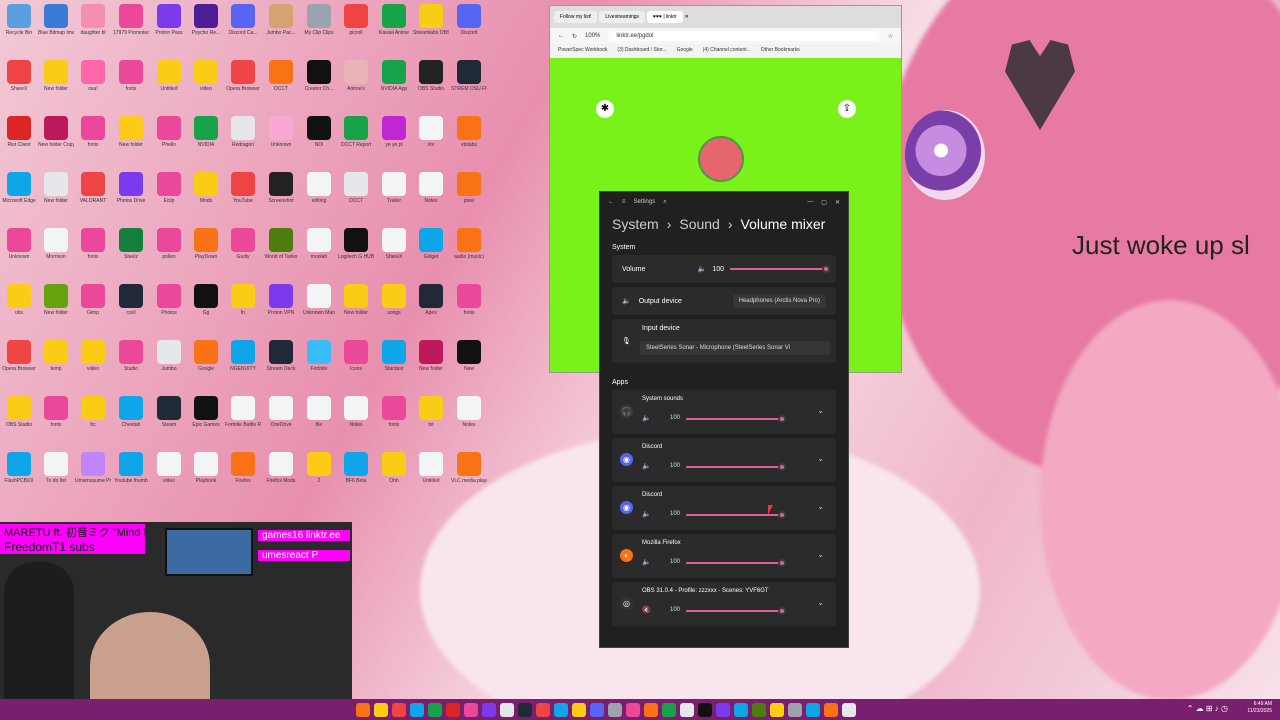 This screenshot has width=1280, height=720. I want to click on reload-icon: ↻, so click(574, 36).